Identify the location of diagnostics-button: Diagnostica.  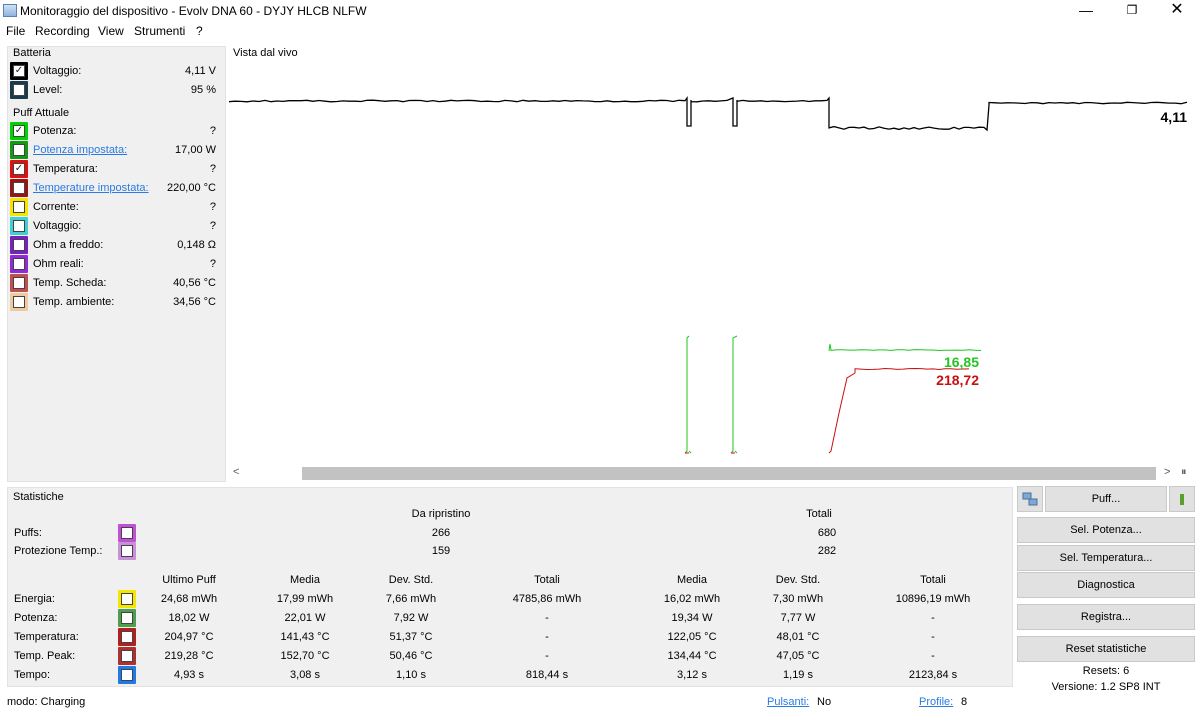
(1106, 585).